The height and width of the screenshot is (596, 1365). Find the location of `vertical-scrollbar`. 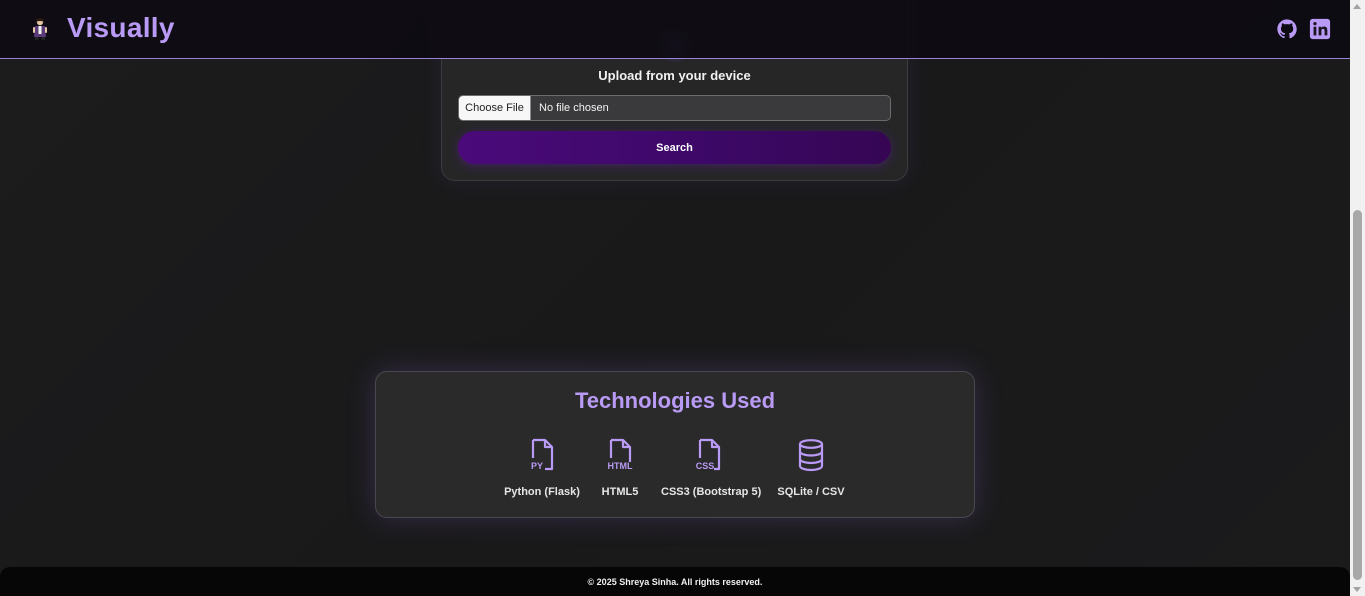

vertical-scrollbar is located at coordinates (1357, 298).